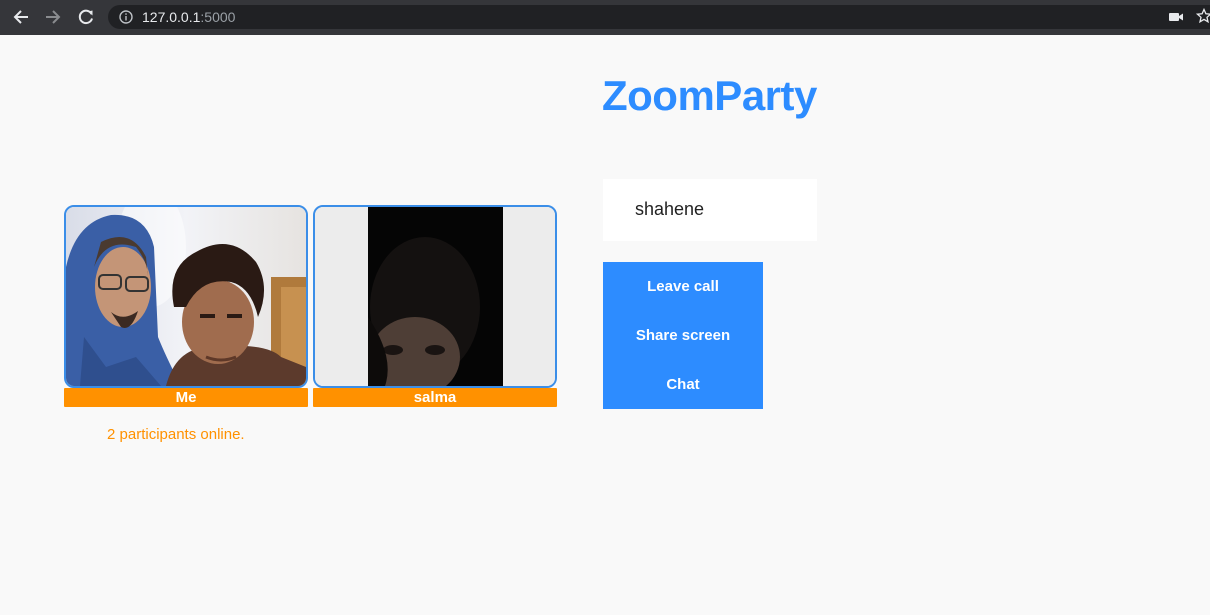  Describe the element at coordinates (659, 17) in the screenshot. I see `address-bar: 127.0.0.1:5000` at that location.